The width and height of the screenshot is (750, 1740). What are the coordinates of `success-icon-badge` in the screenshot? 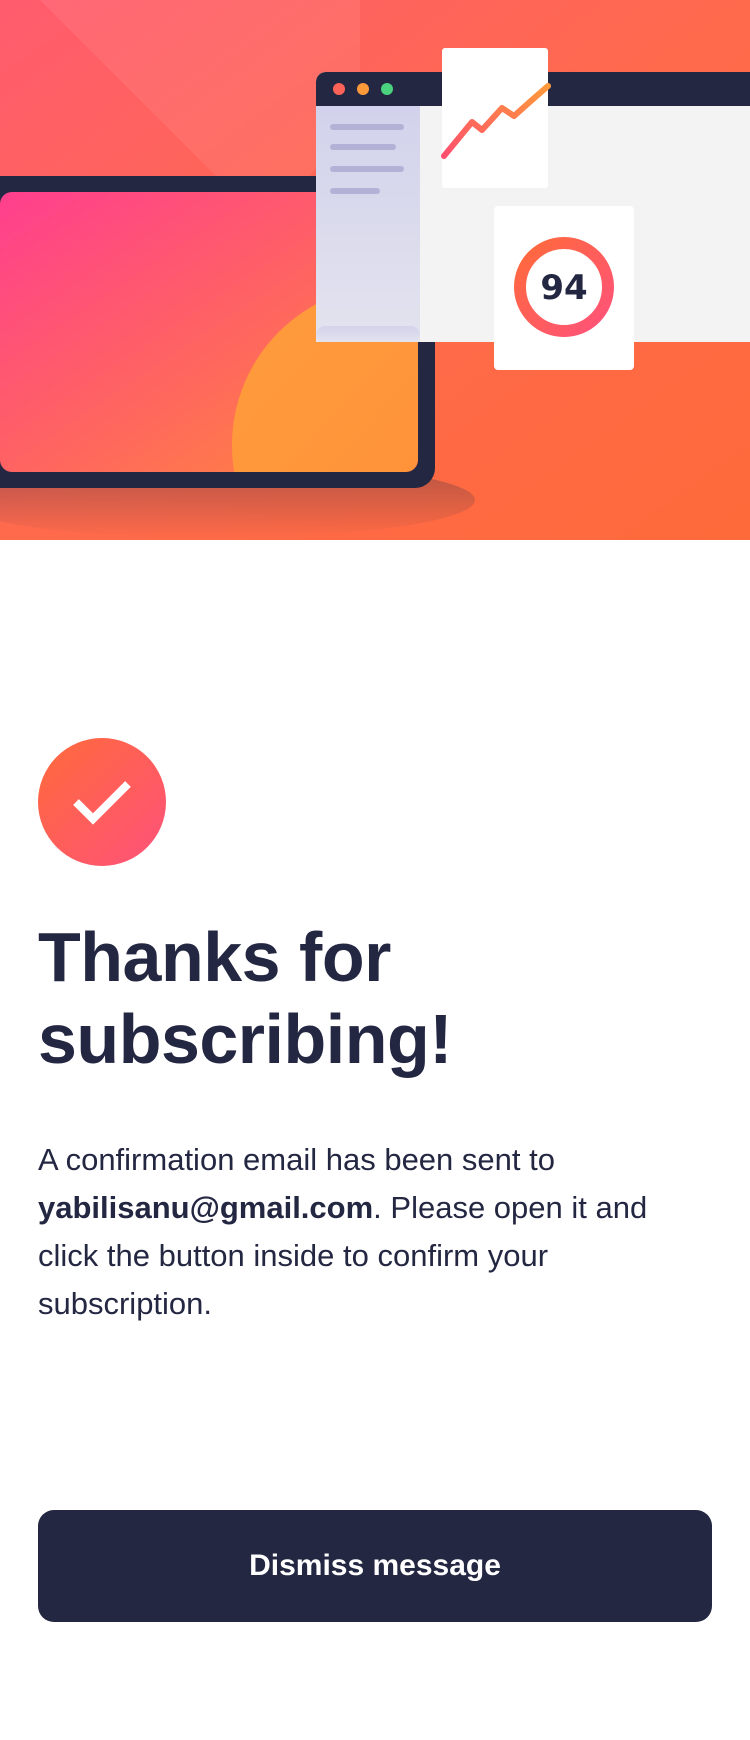 It's located at (102, 802).